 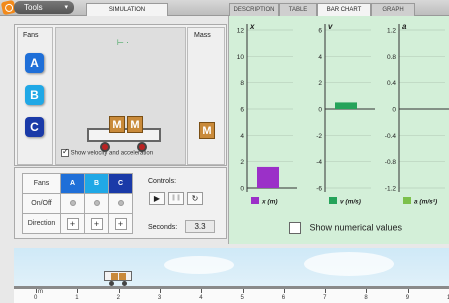 I want to click on show-numerical-row: Show numerical values, so click(x=345, y=228).